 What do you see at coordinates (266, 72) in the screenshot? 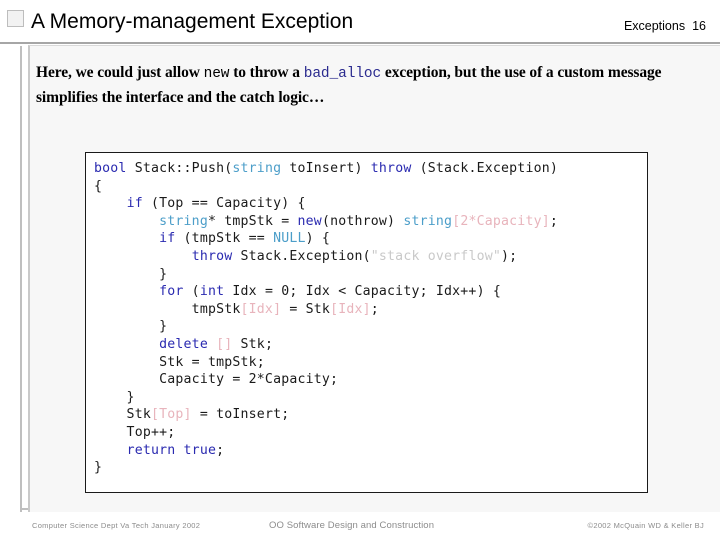
I see `body-text-part2: to throw a` at bounding box center [266, 72].